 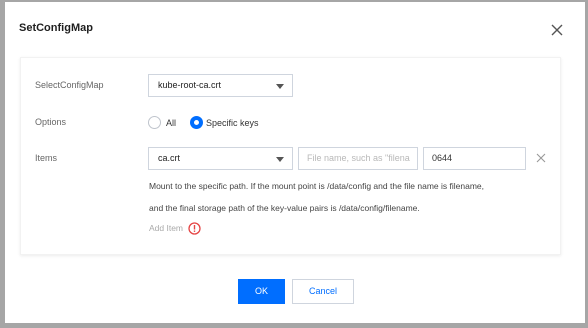 I want to click on configmap-select: kube-root-ca.crt, so click(x=220, y=85).